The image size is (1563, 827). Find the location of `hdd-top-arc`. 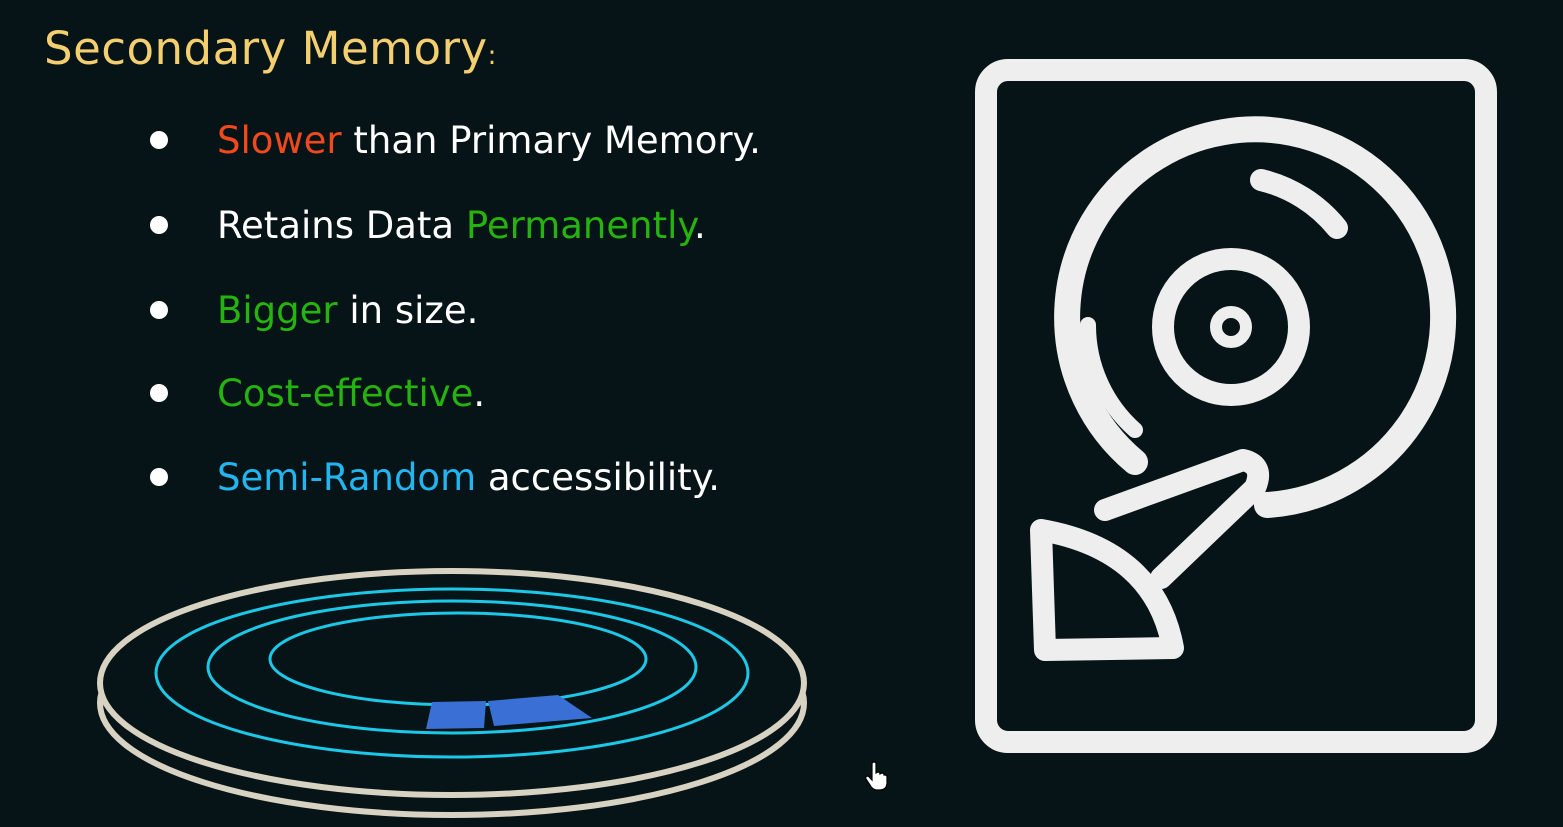

hdd-top-arc is located at coordinates (1299, 204).